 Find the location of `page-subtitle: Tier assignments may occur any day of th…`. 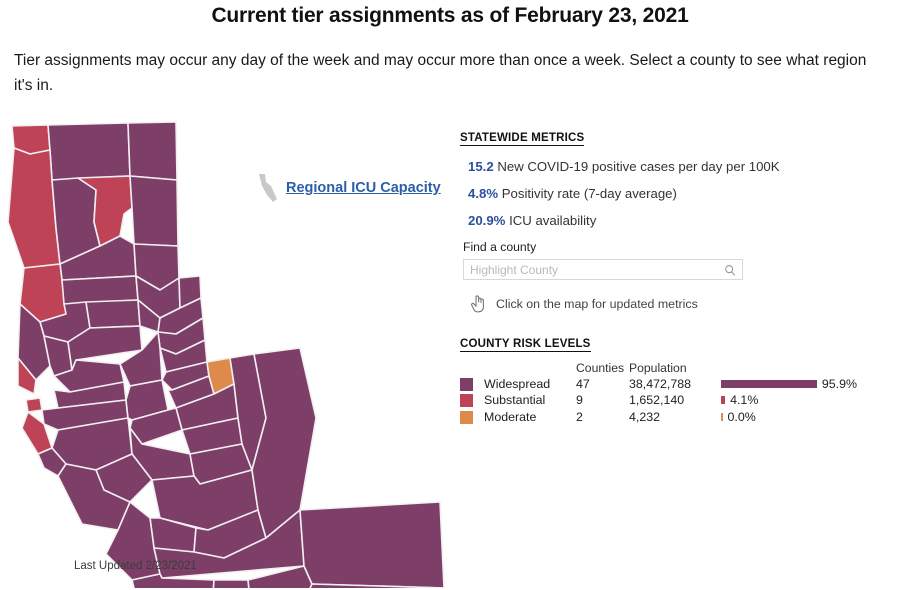

page-subtitle: Tier assignments may occur any day of th… is located at coordinates (440, 73).